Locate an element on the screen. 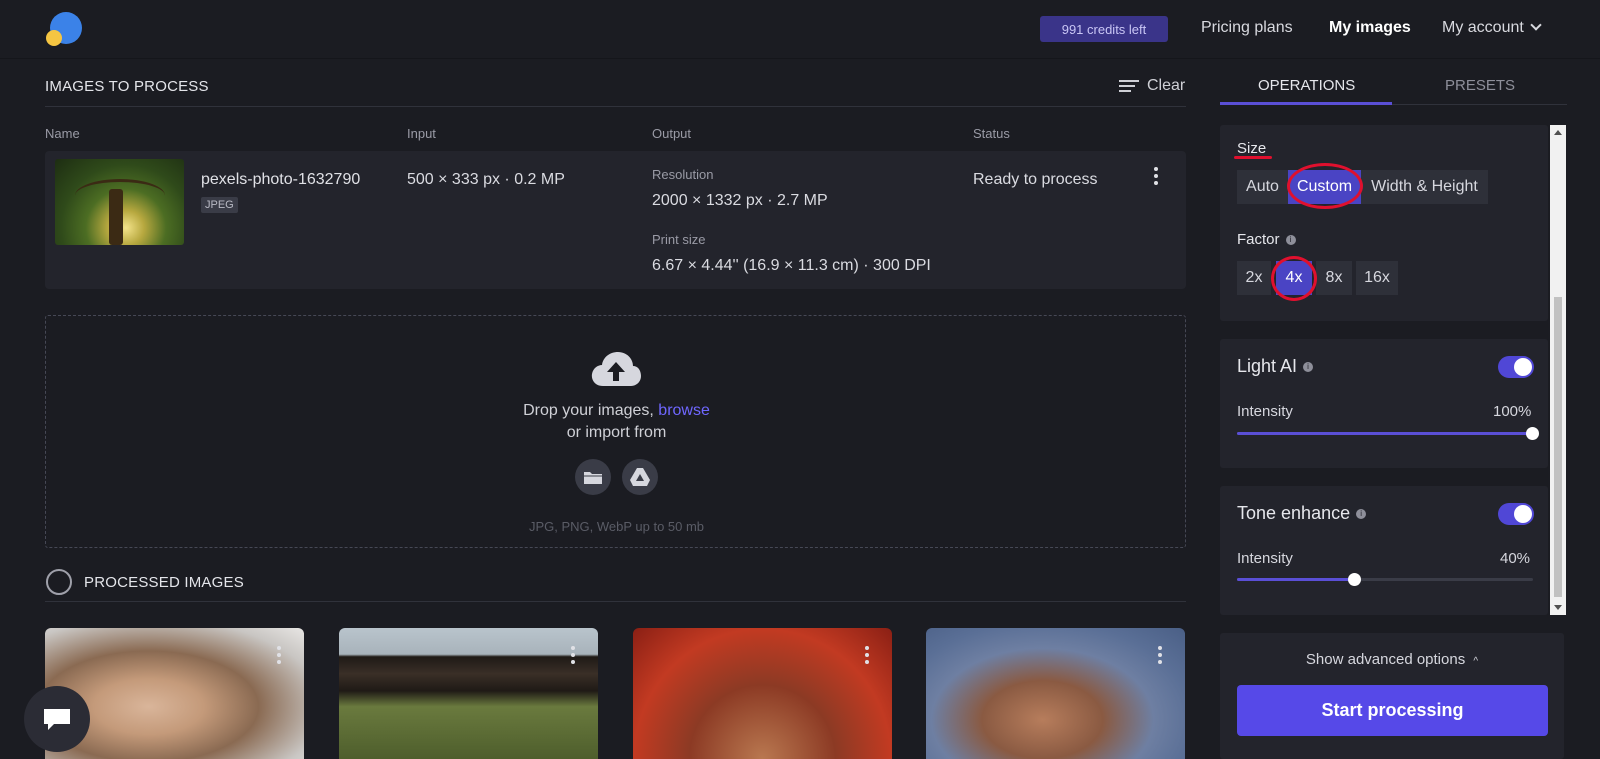  light-ai-label-row: Light AI i is located at coordinates (1275, 366).